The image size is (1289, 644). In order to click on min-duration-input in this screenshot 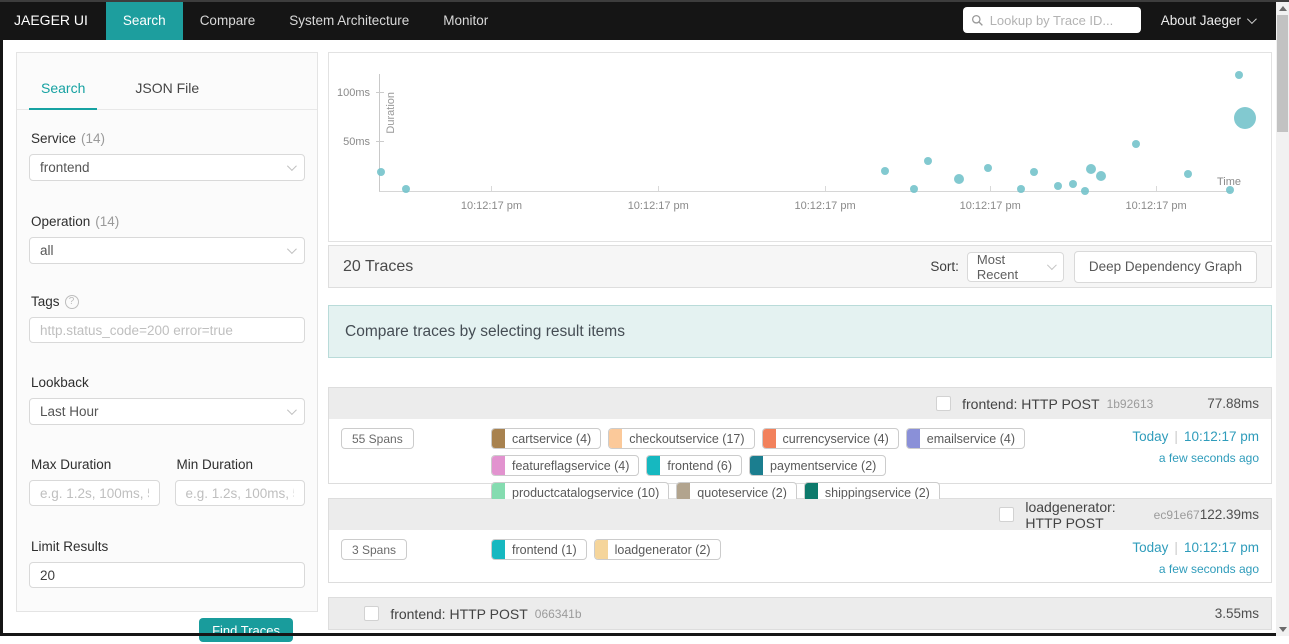, I will do `click(240, 493)`.